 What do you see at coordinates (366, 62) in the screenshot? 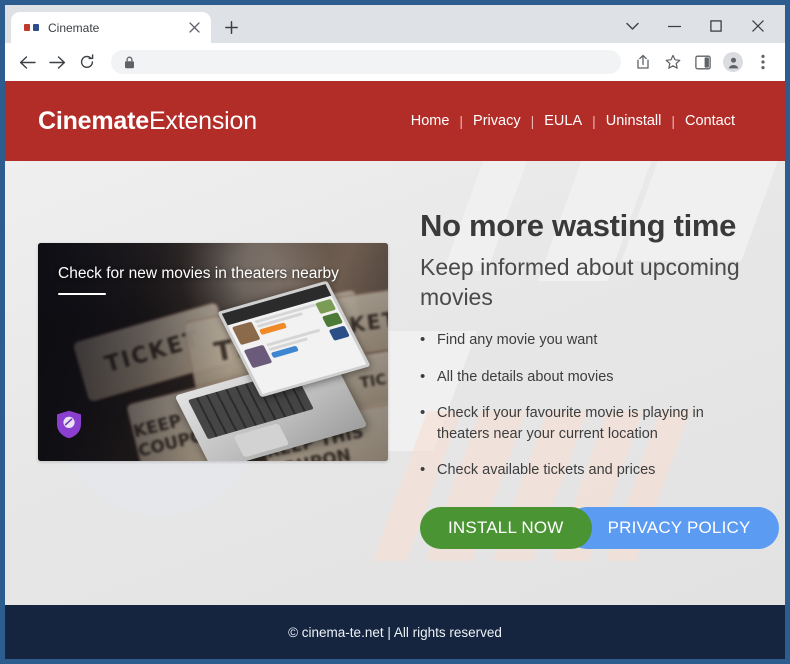
I see `address-bar` at bounding box center [366, 62].